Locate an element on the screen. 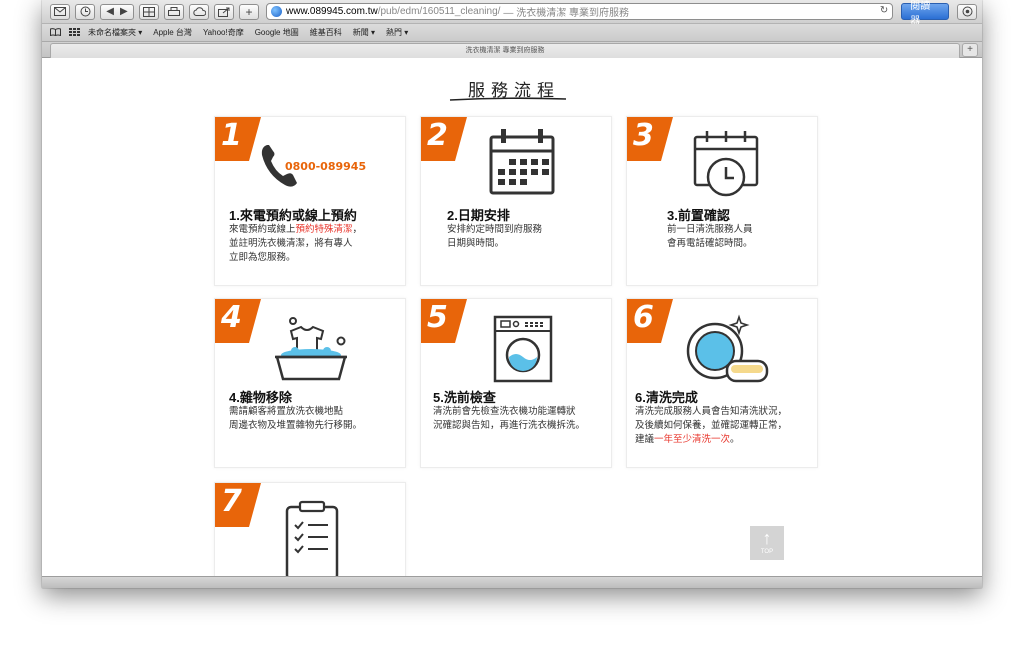 The height and width of the screenshot is (646, 1024). history-clock-icon is located at coordinates (85, 11).